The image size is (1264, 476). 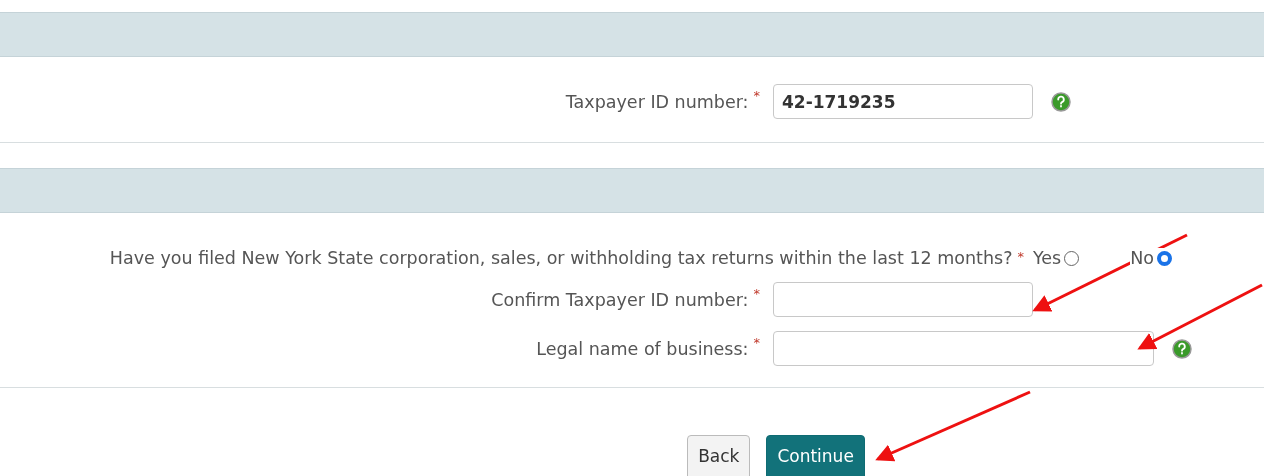 I want to click on text-field: 42-1719235, so click(x=903, y=101).